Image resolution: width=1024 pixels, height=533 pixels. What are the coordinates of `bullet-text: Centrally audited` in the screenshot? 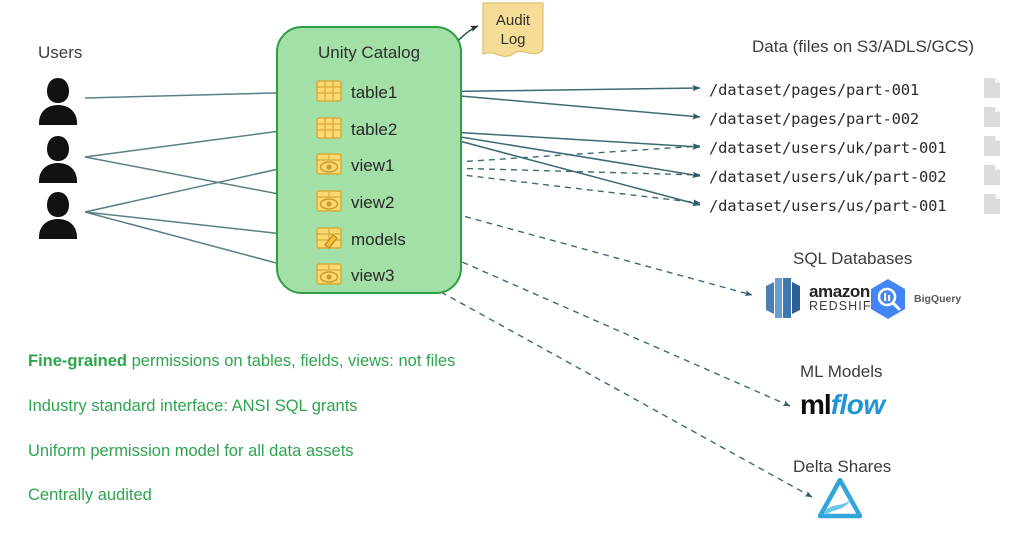 It's located at (90, 495).